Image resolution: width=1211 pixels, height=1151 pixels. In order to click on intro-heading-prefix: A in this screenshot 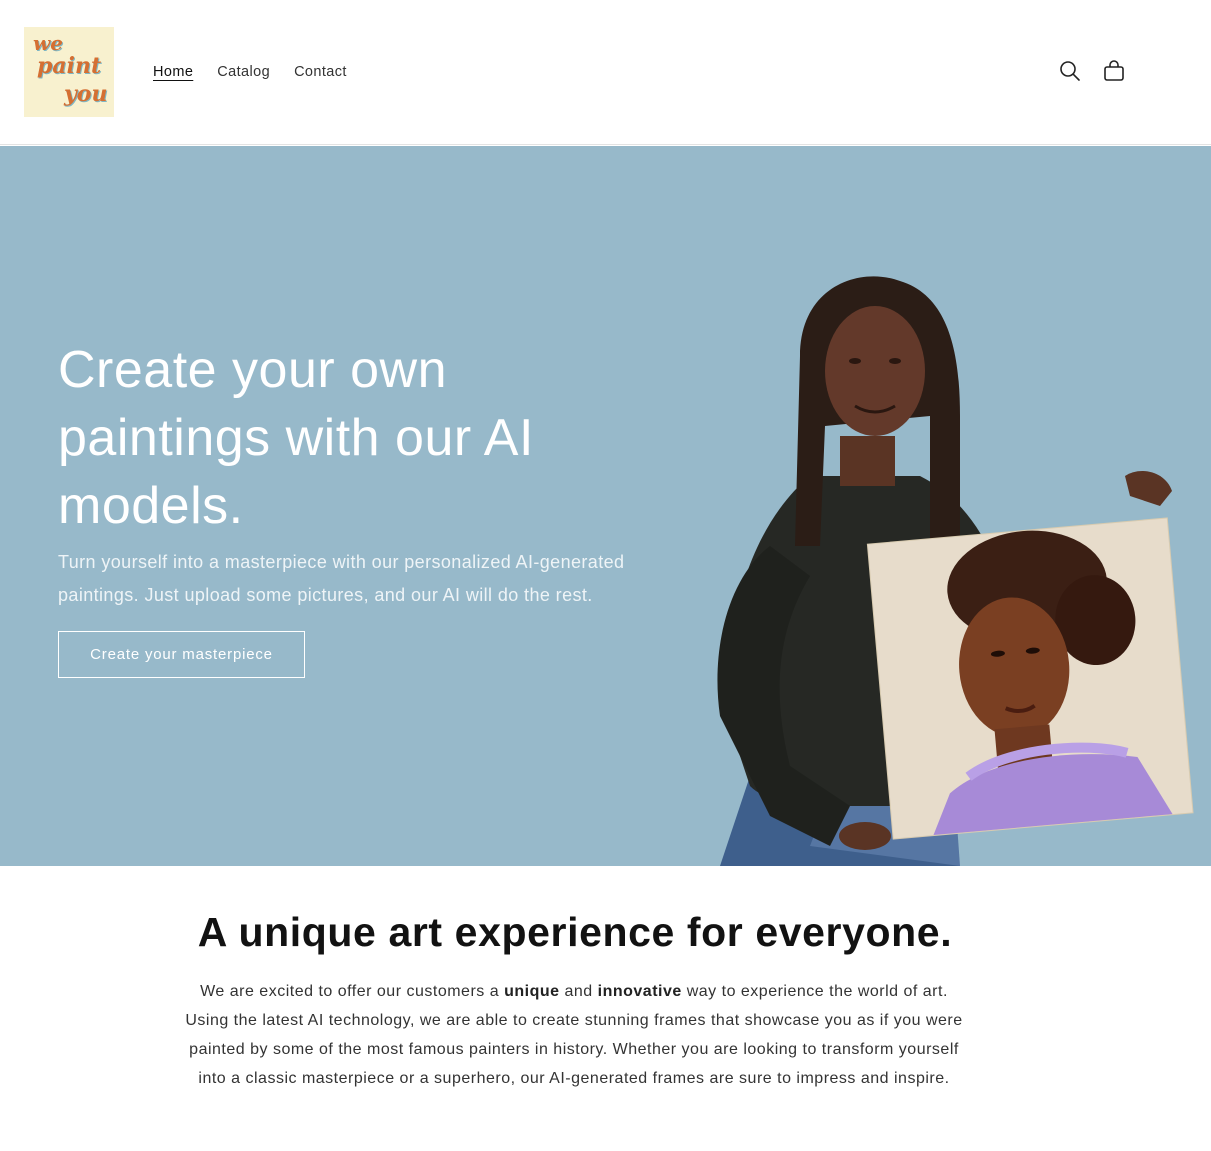, I will do `click(212, 932)`.